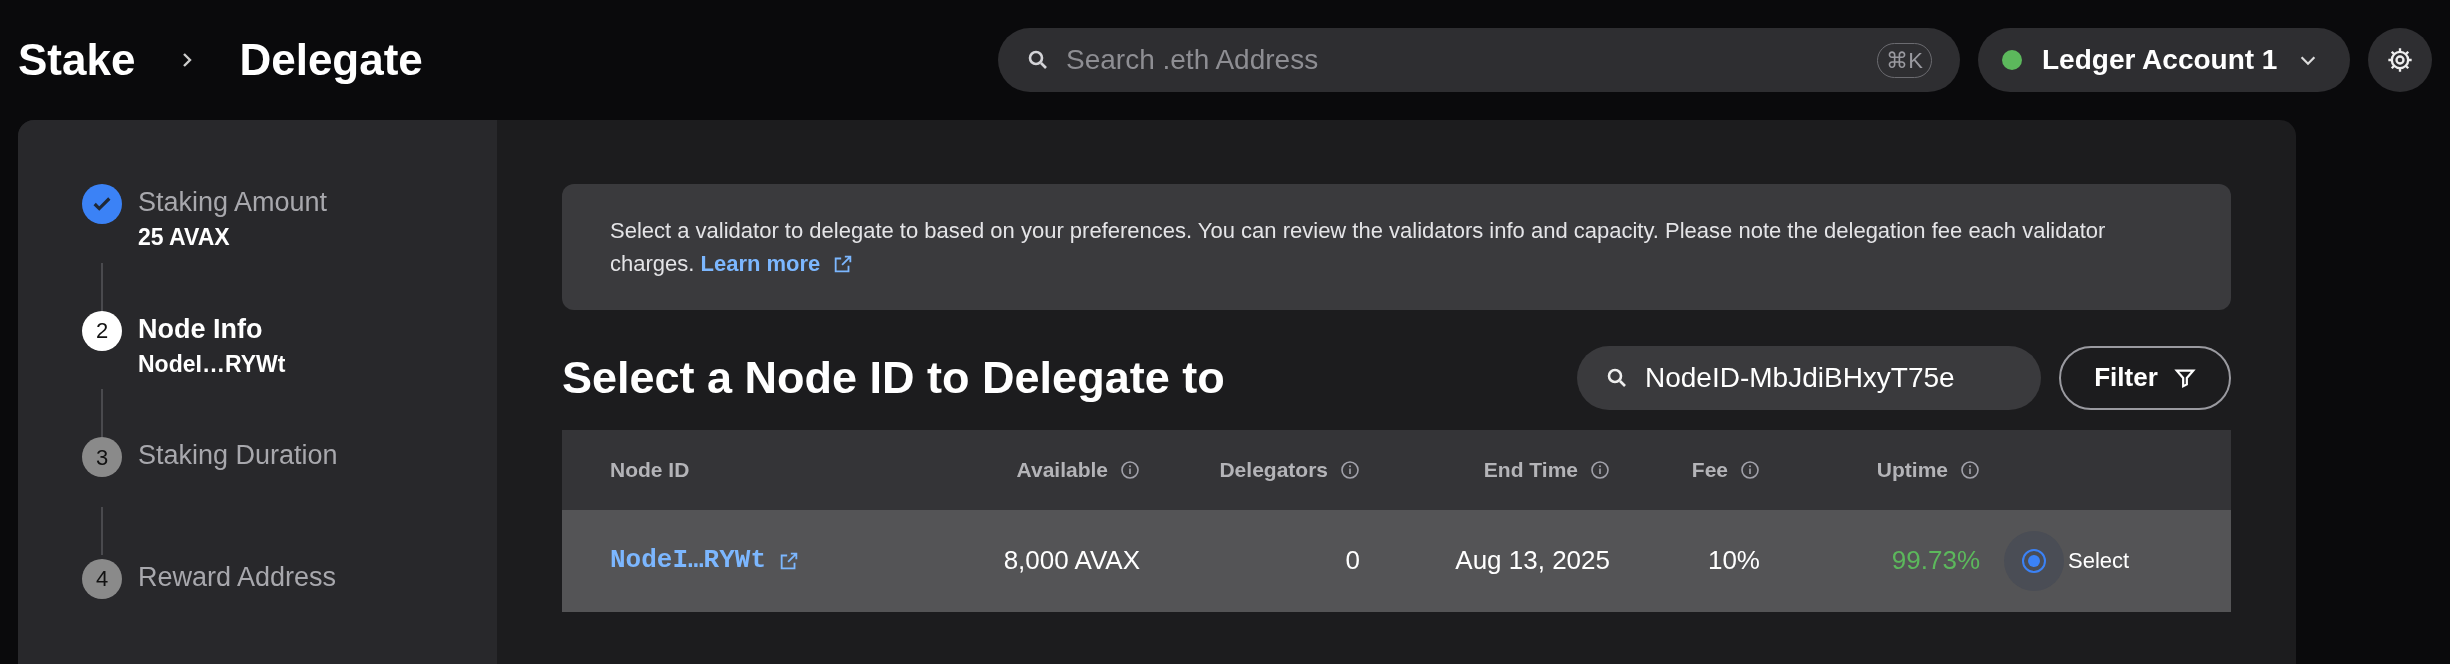  What do you see at coordinates (2164, 60) in the screenshot?
I see `account-button: Ledger Account 1` at bounding box center [2164, 60].